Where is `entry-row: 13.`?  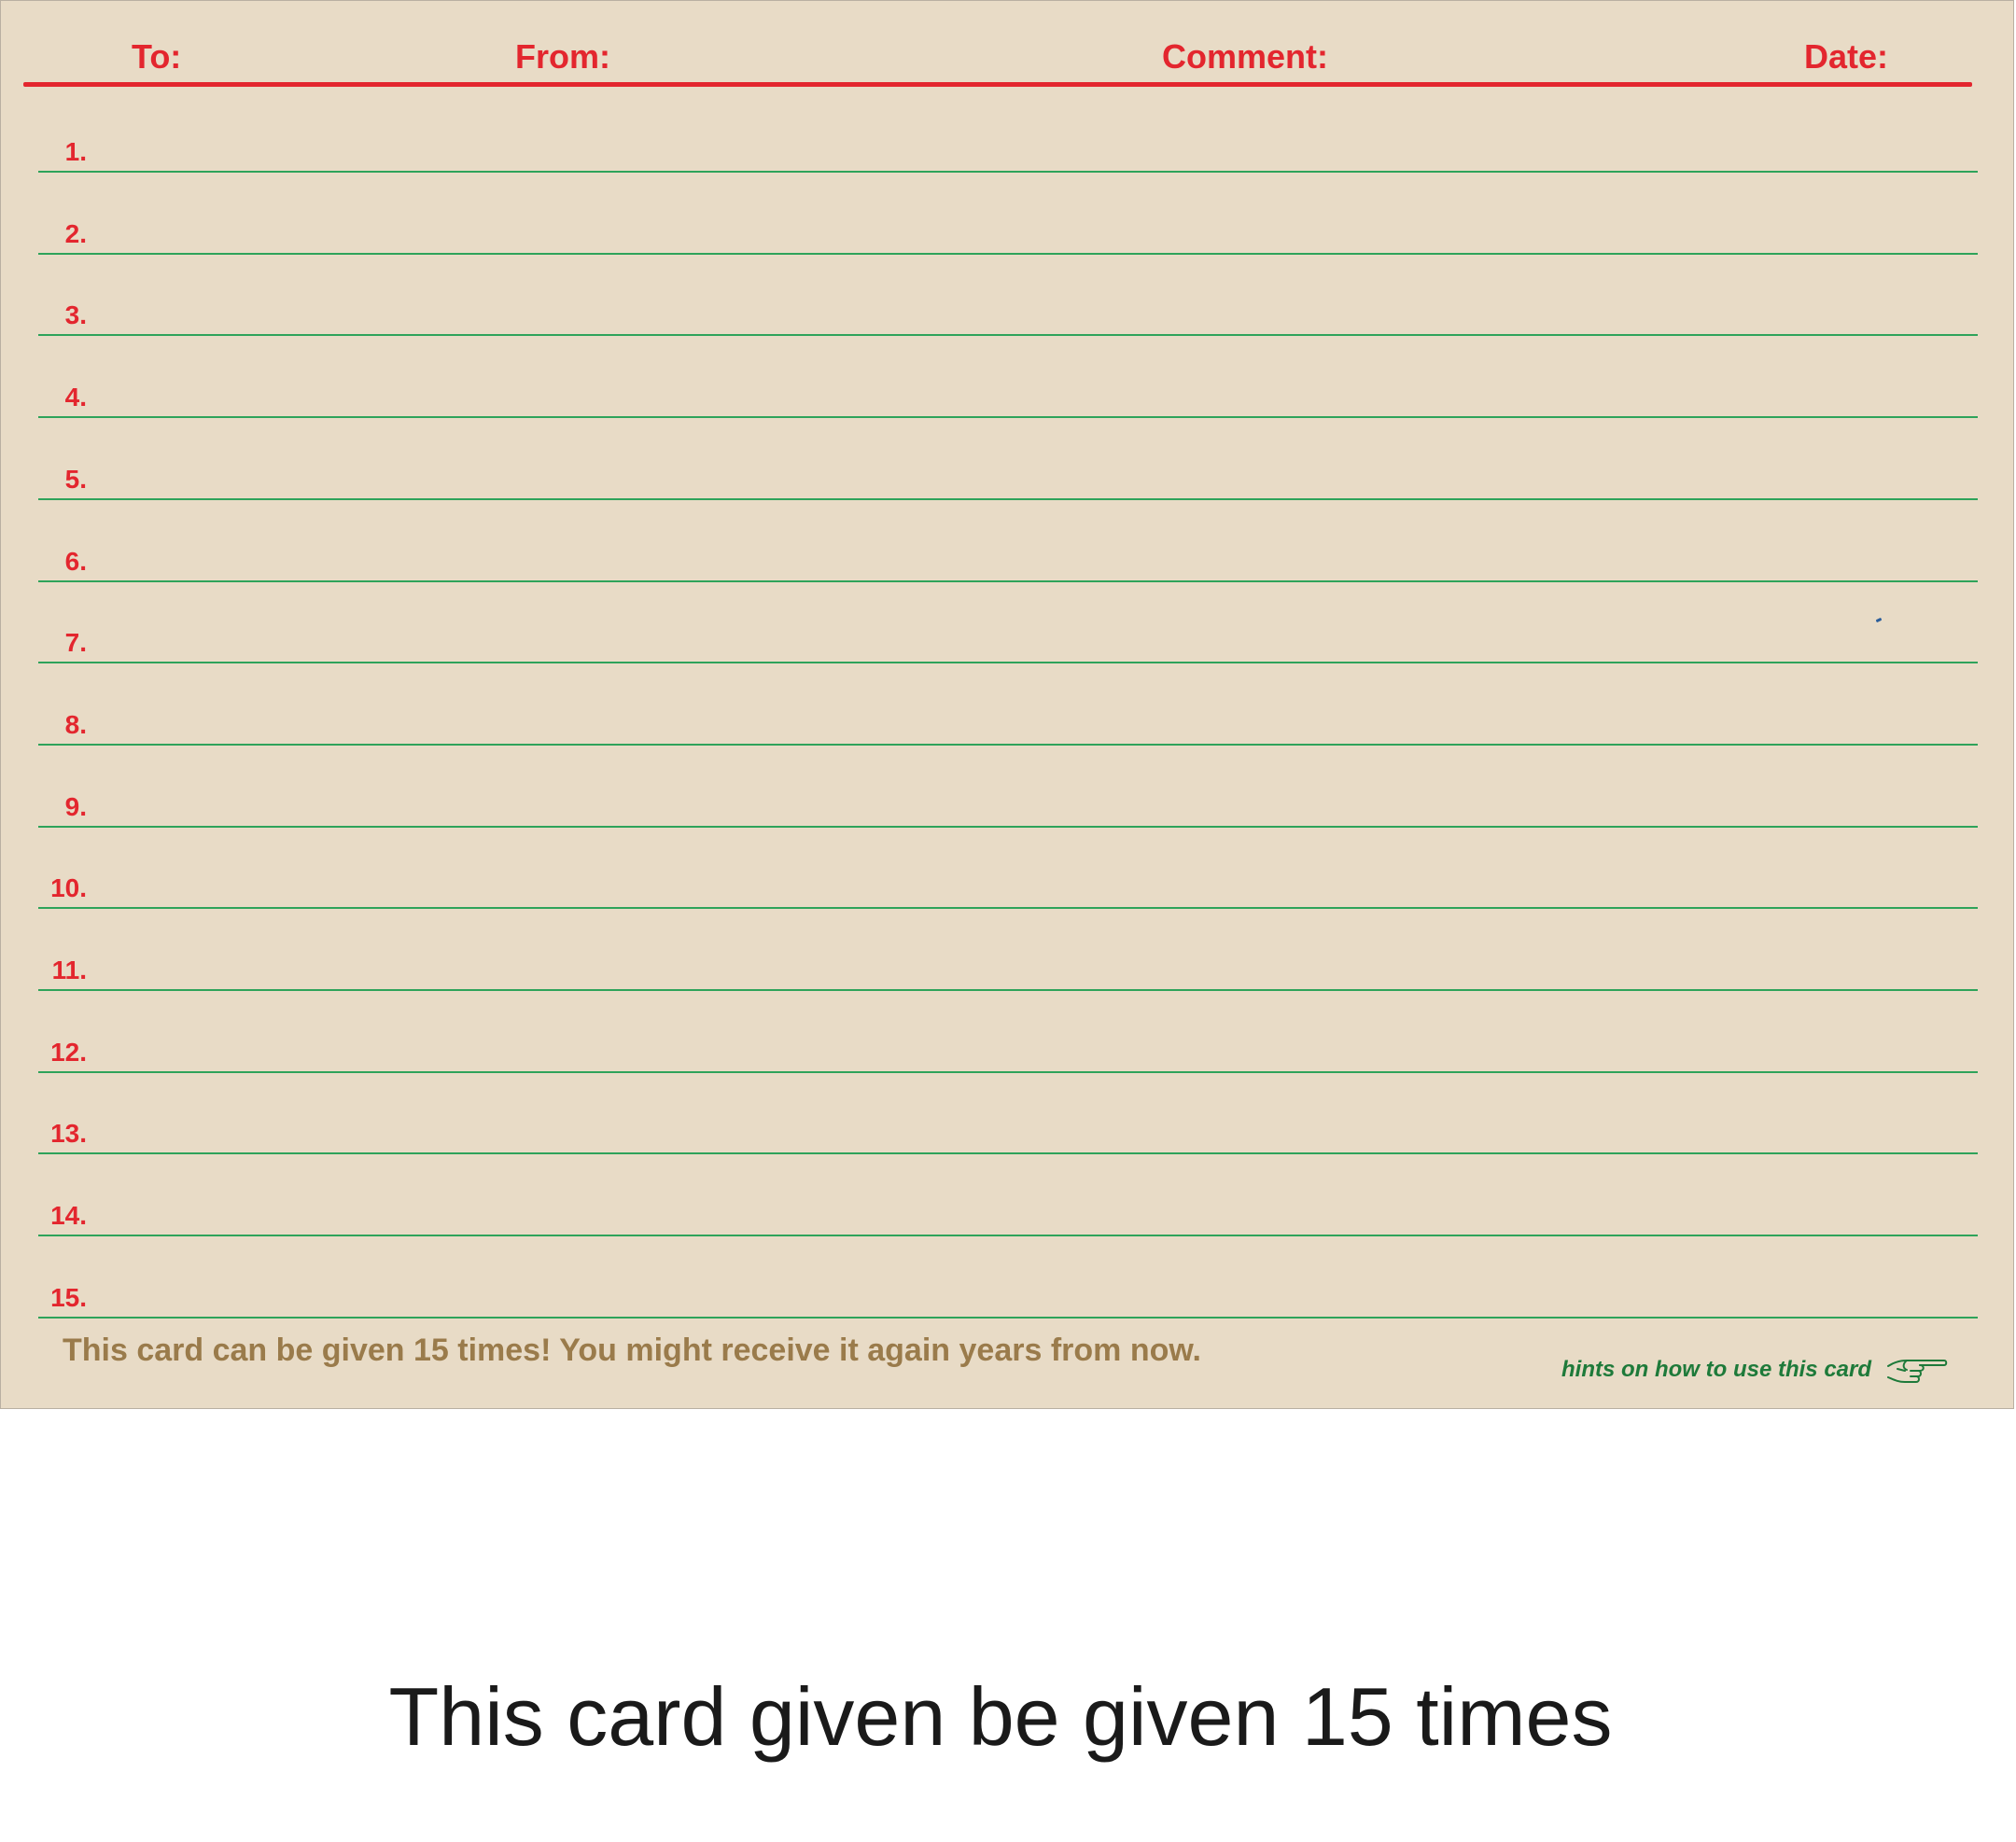
entry-row: 13. is located at coordinates (1008, 1114).